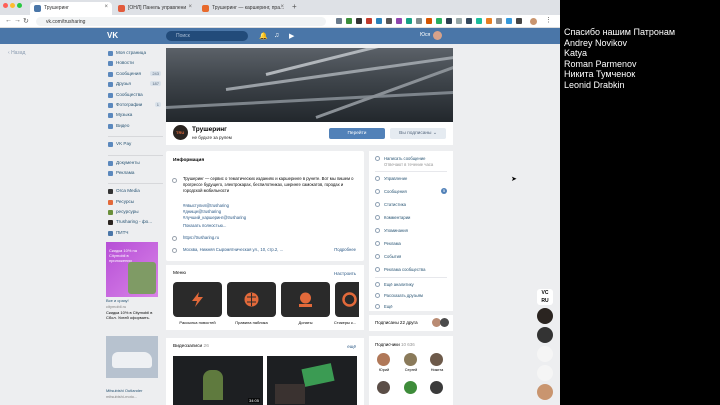 The width and height of the screenshot is (720, 405). Describe the element at coordinates (533, 21) in the screenshot. I see `profile-avatar-icon` at that location.